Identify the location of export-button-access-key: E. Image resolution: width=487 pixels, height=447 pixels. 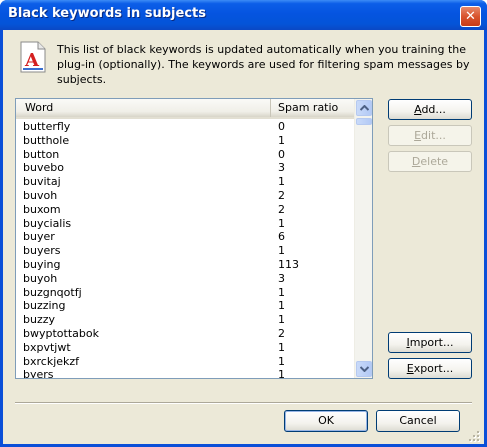
(410, 368).